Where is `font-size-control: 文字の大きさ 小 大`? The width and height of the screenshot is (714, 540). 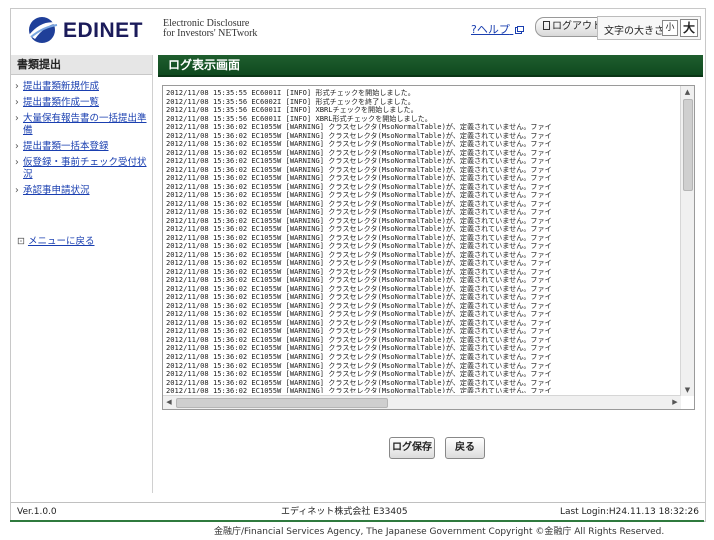
font-size-control: 文字の大きさ 小 大 is located at coordinates (649, 28).